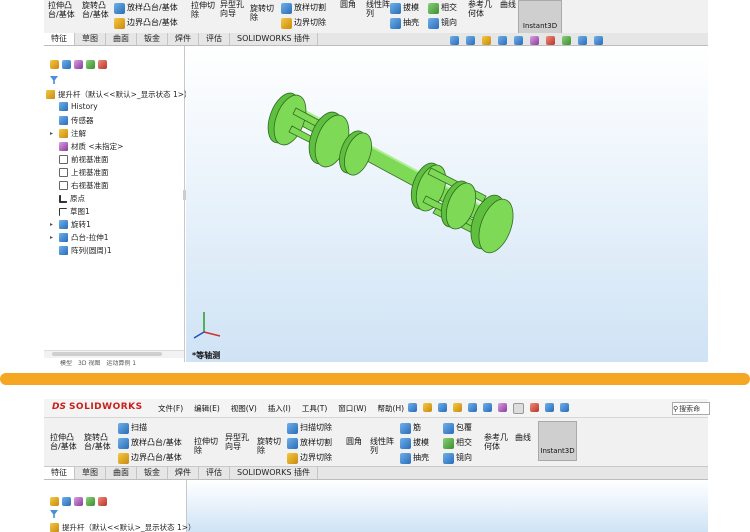 The image size is (750, 532). Describe the element at coordinates (61, 10) in the screenshot. I see `extrude-boss-button: 拉伸凸 台/基体` at that location.